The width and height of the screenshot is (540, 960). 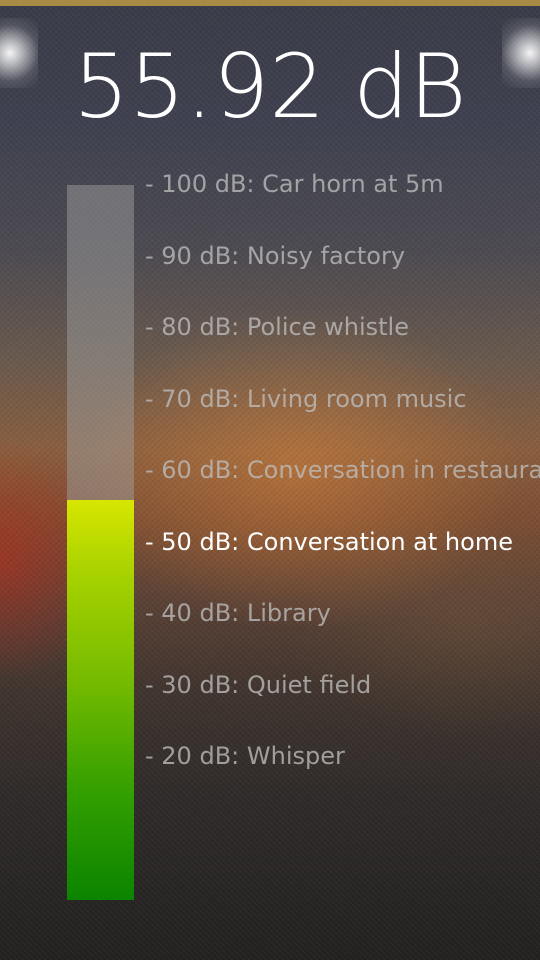 I want to click on scale-item-90: - 90 dB: Noisy factory, so click(x=275, y=255).